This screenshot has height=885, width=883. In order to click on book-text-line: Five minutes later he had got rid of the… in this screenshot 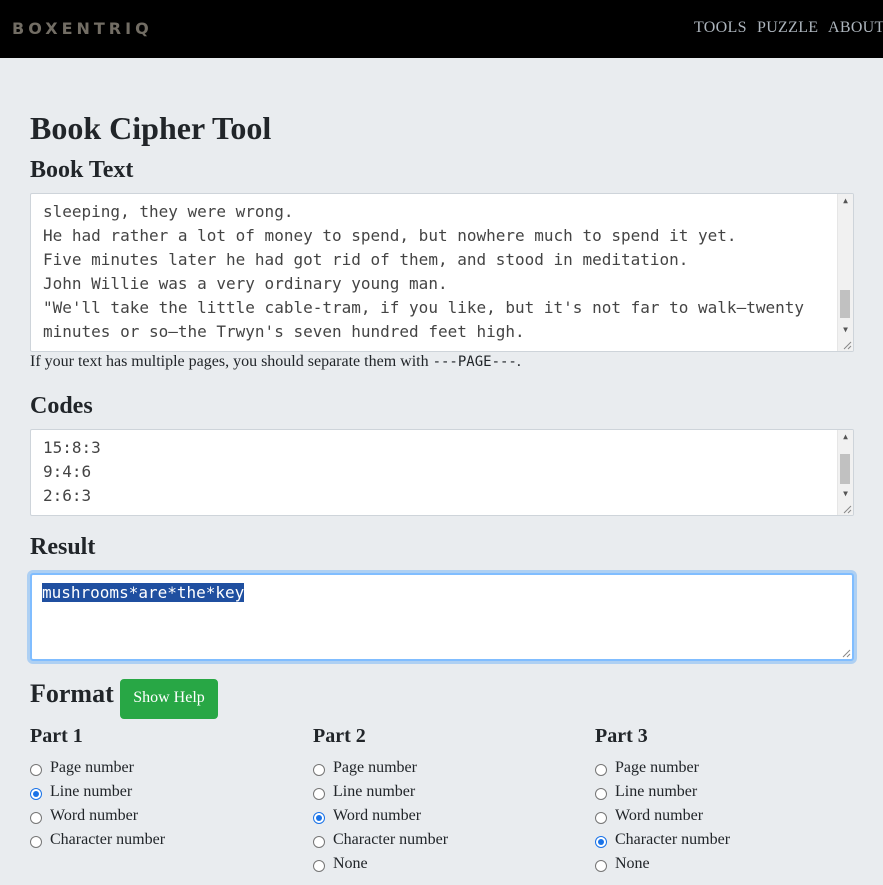, I will do `click(366, 259)`.